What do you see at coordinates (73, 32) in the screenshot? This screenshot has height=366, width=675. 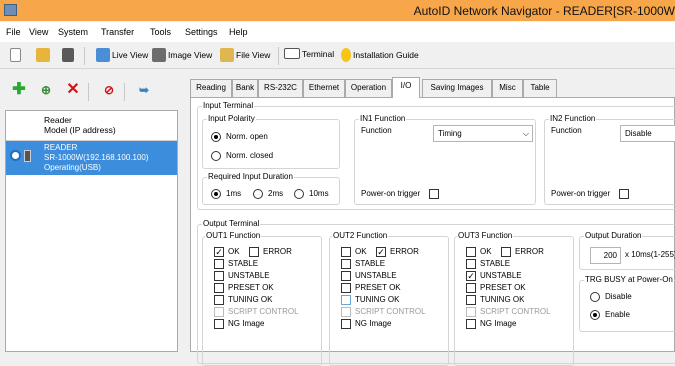 I see `menu-system: System` at bounding box center [73, 32].